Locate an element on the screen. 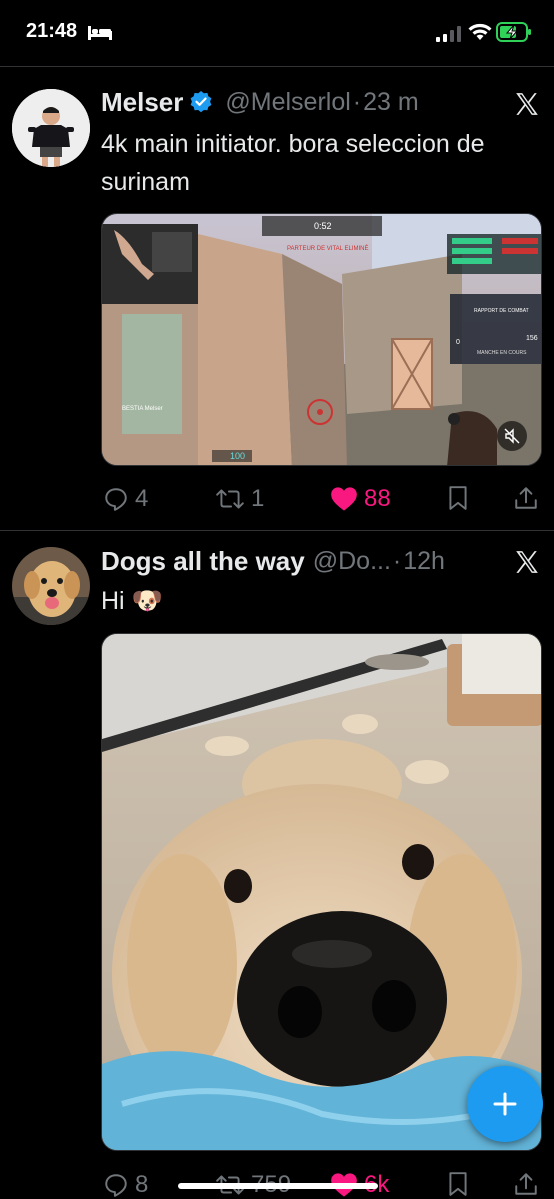 The image size is (554, 1199). status-time: 21:48 is located at coordinates (52, 31).